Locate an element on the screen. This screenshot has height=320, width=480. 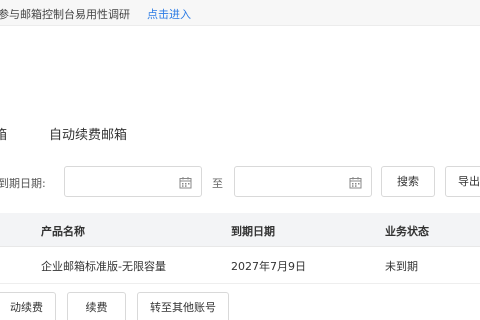
expiry-date-label: 到期日期: is located at coordinates (23, 183).